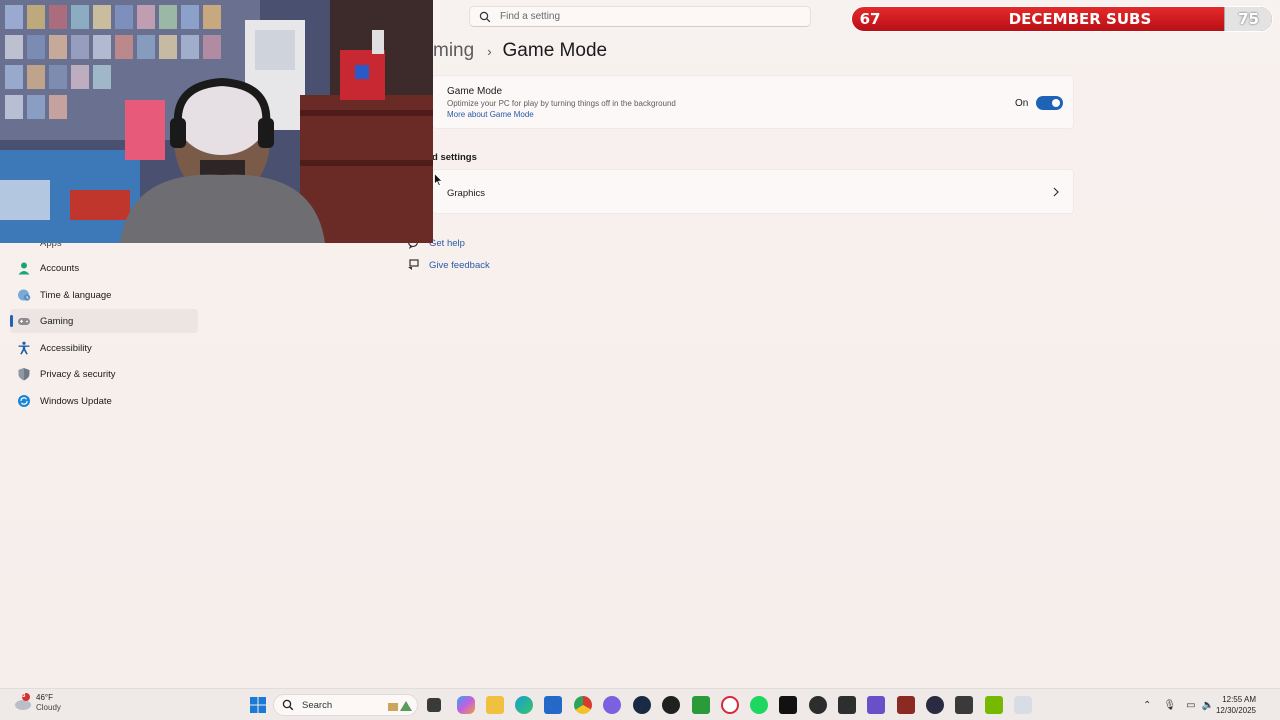 The image size is (1280, 720). What do you see at coordinates (701, 705) in the screenshot?
I see `xbox-icon` at bounding box center [701, 705].